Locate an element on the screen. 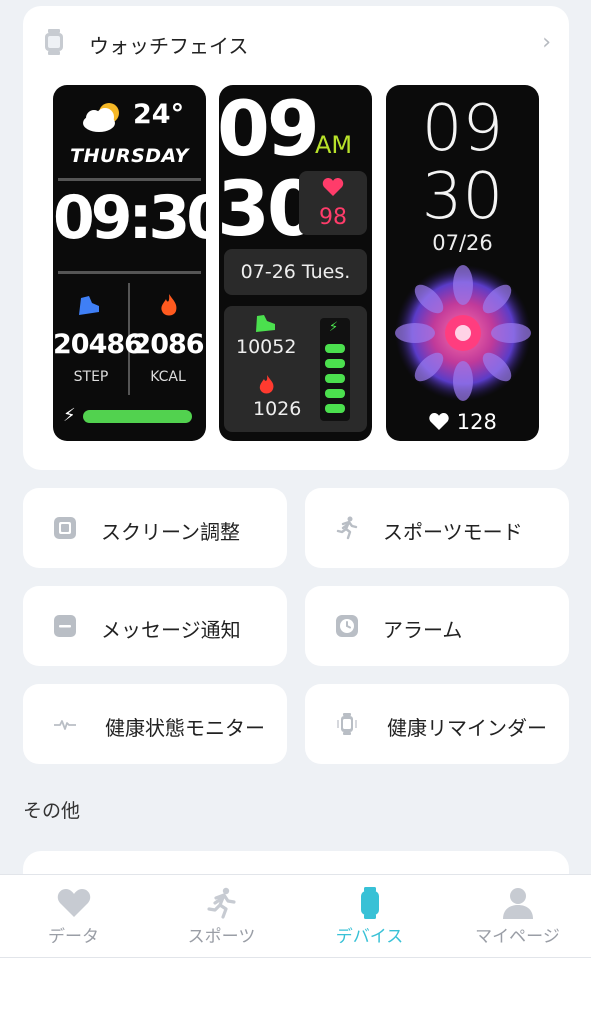  heart-rate-value: 128 is located at coordinates (476, 422).